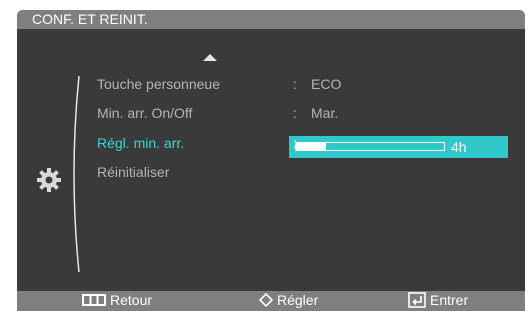 This screenshot has width=531, height=311. Describe the element at coordinates (325, 113) in the screenshot. I see `menu-item-value: Mar.` at that location.